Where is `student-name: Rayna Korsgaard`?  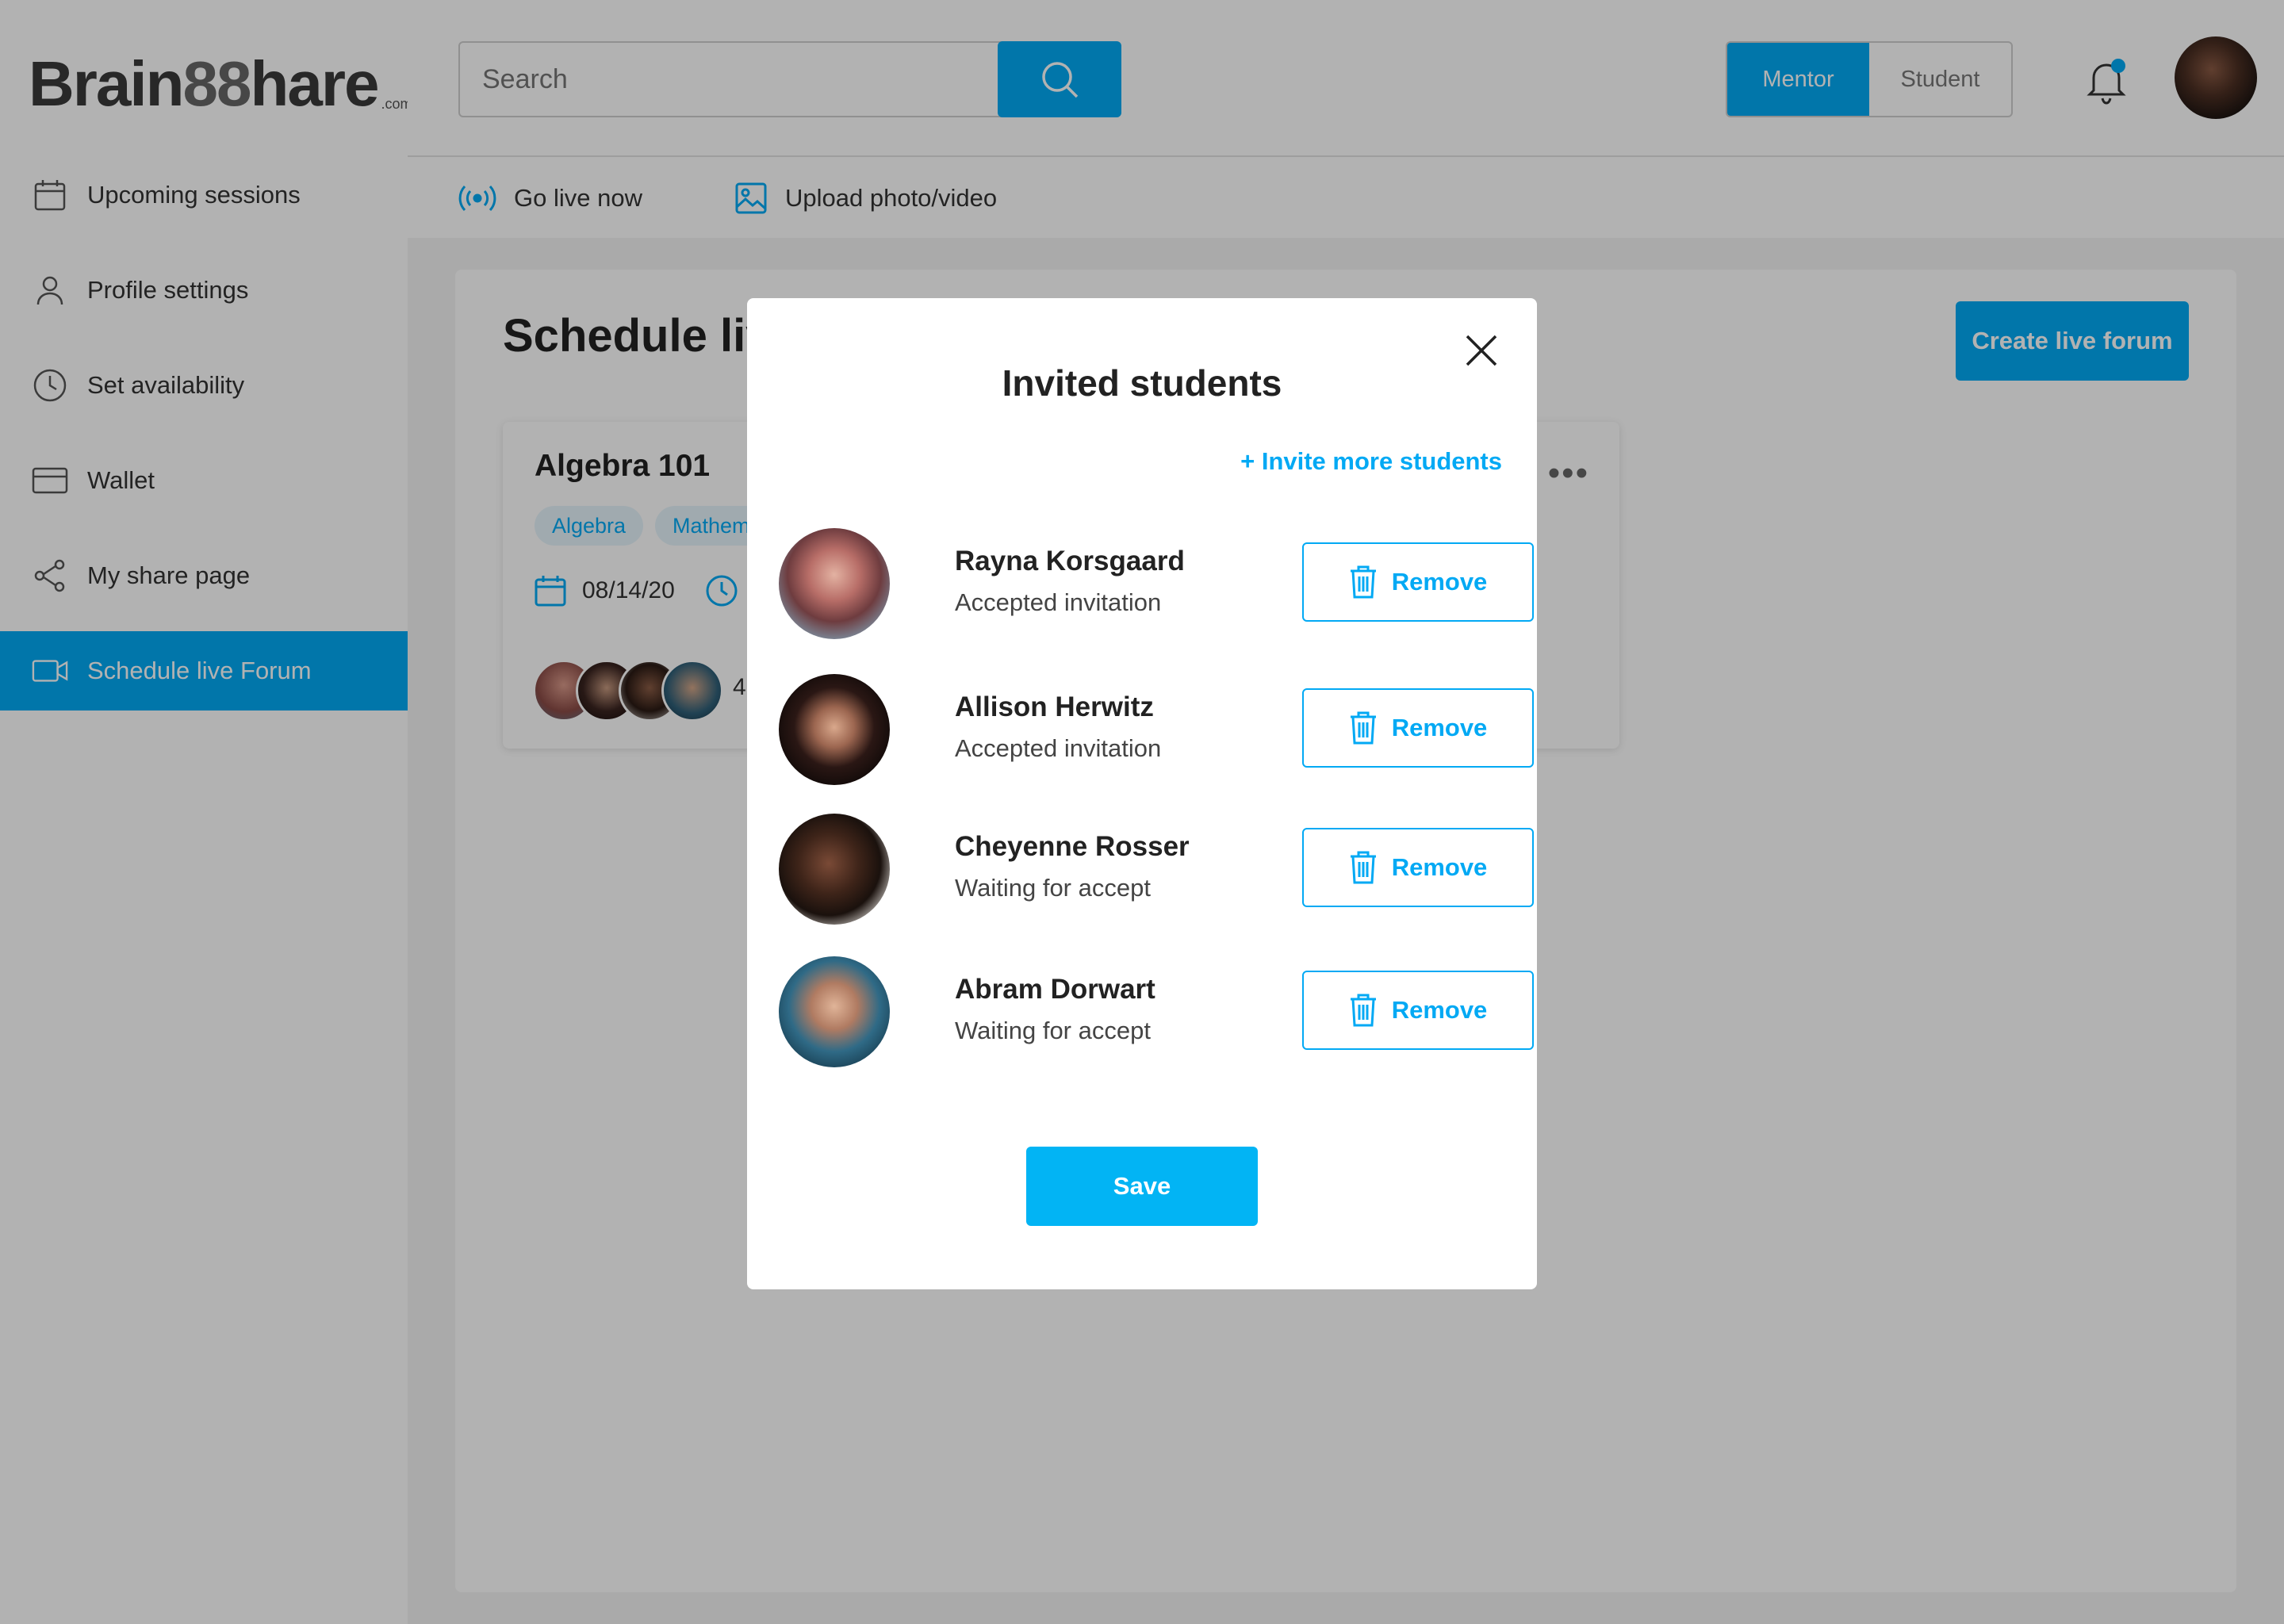
student-name: Rayna Korsgaard is located at coordinates (1070, 561).